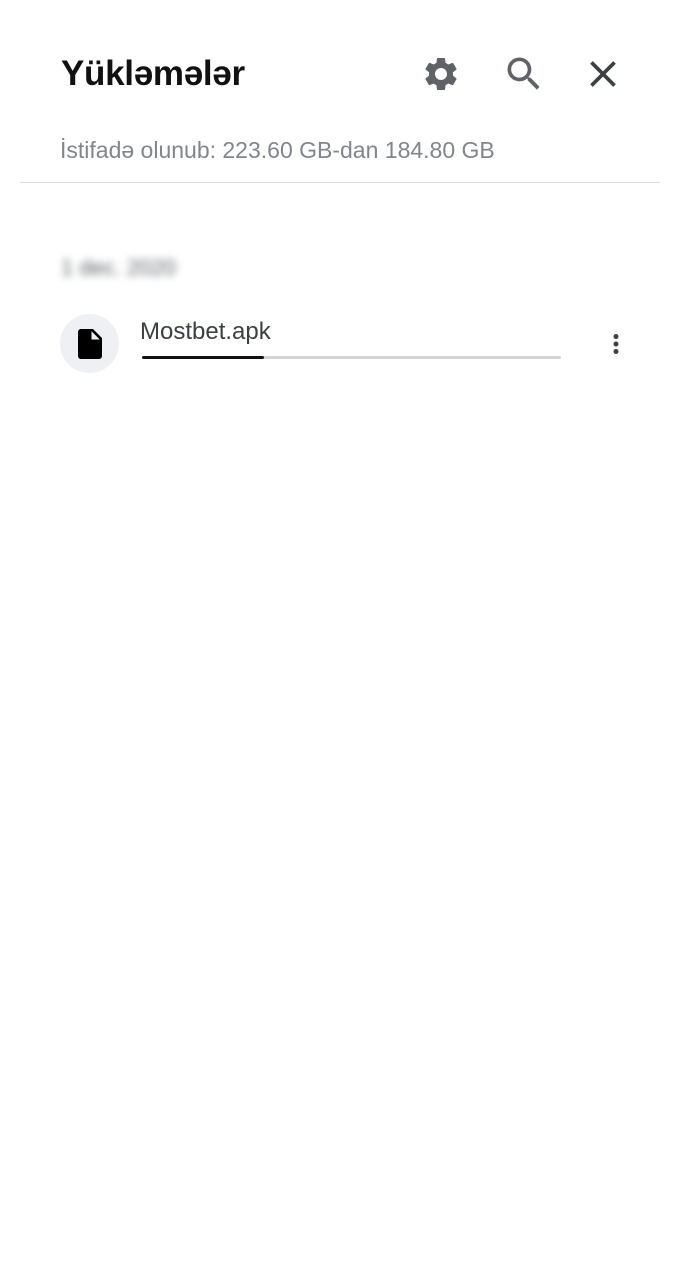 This screenshot has height=1280, width=680. I want to click on search-icon, so click(523, 73).